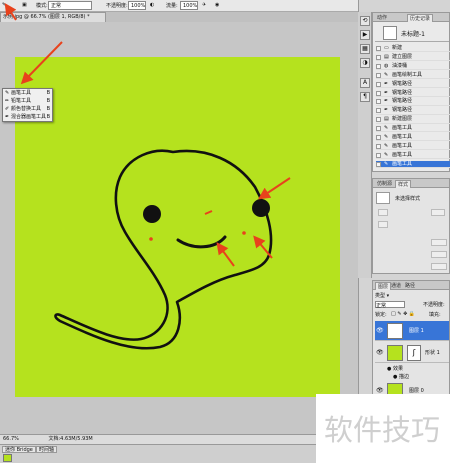 This screenshot has width=450, height=463. Describe the element at coordinates (407, 74) in the screenshot. I see `history-item-label: 画笔绘制工具` at that location.